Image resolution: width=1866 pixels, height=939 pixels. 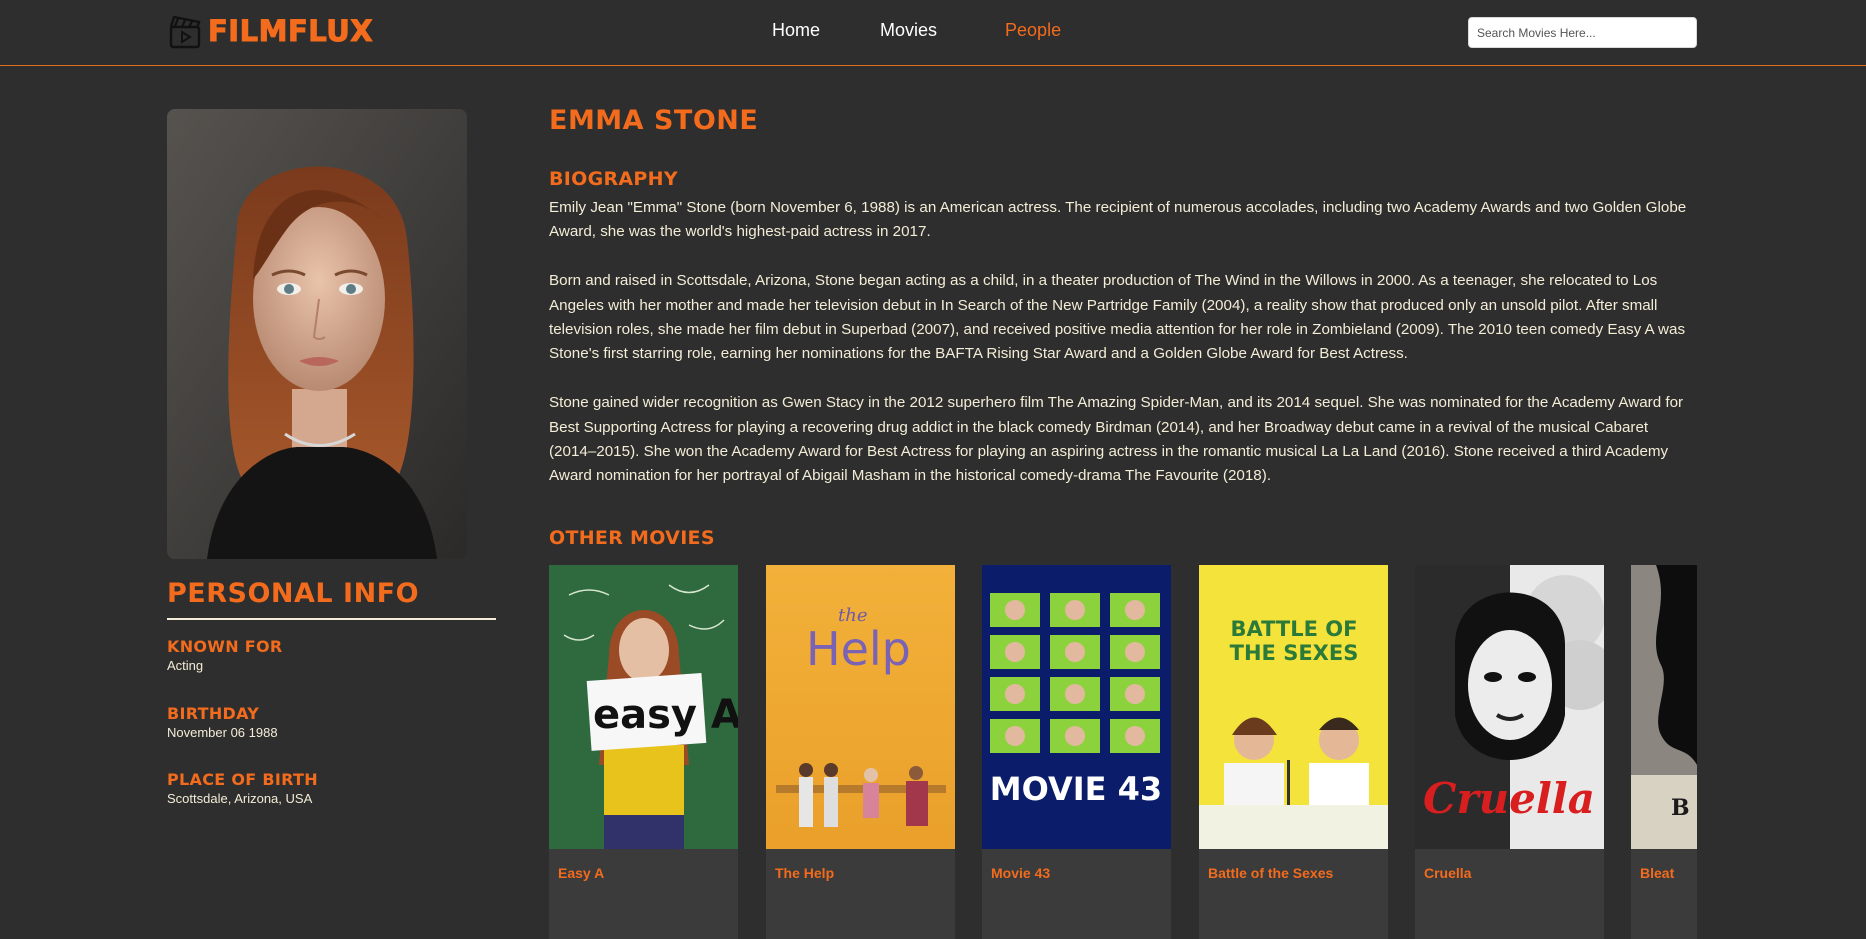 I want to click on movie-poster: MOVIE 43, so click(x=1076, y=707).